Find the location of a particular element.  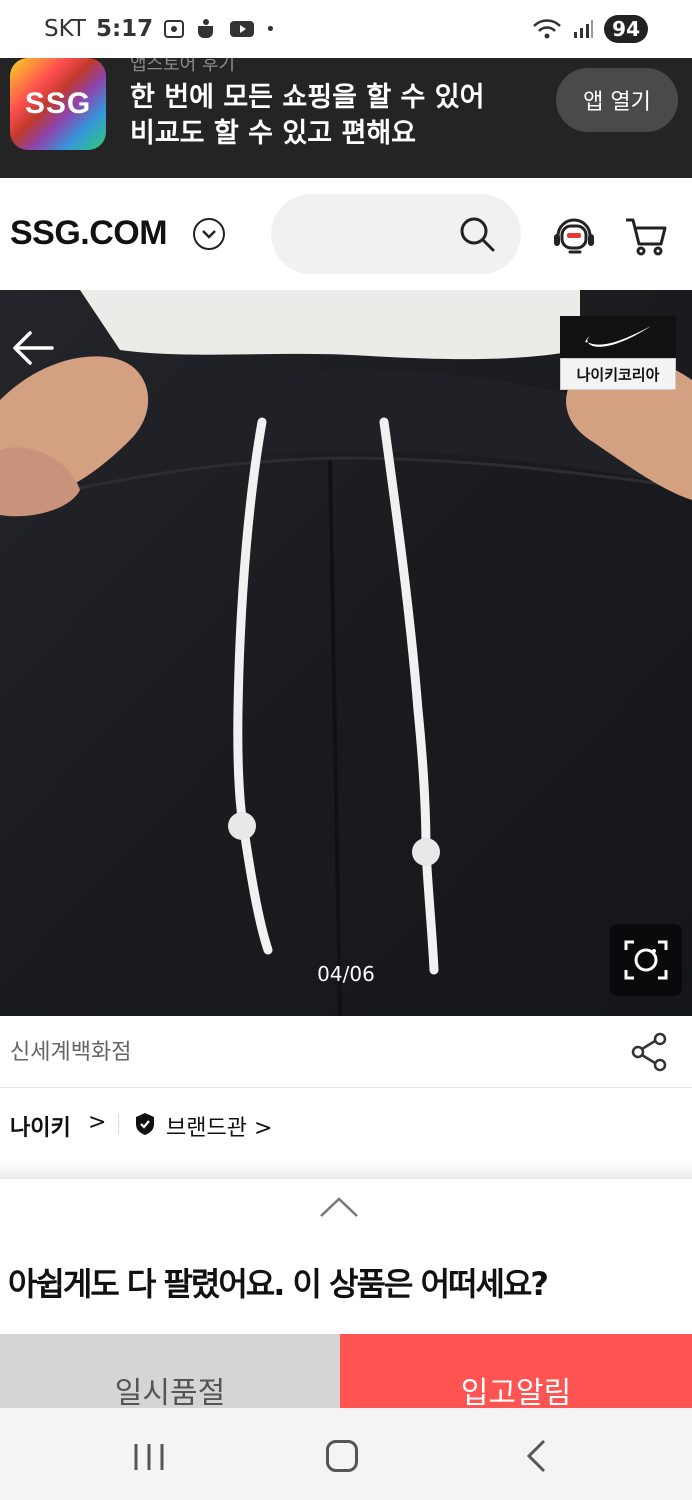

image-counter: 04/06 is located at coordinates (346, 974).